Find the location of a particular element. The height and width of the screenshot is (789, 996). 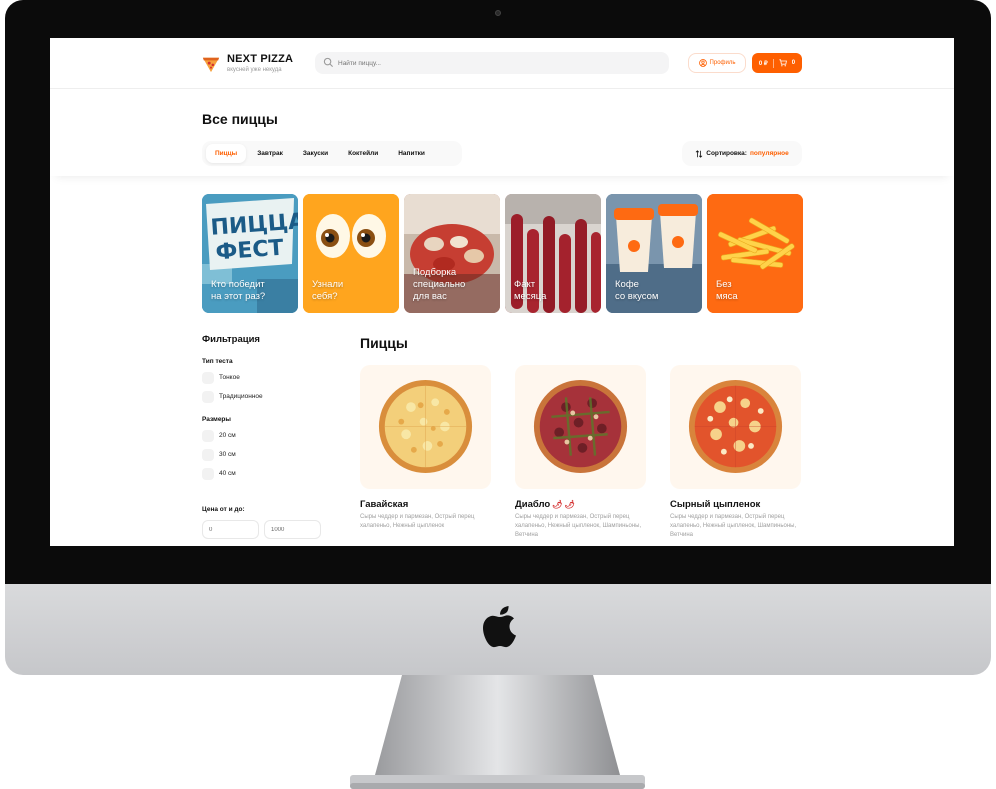

filter-size-20: 20 см is located at coordinates (267, 435).